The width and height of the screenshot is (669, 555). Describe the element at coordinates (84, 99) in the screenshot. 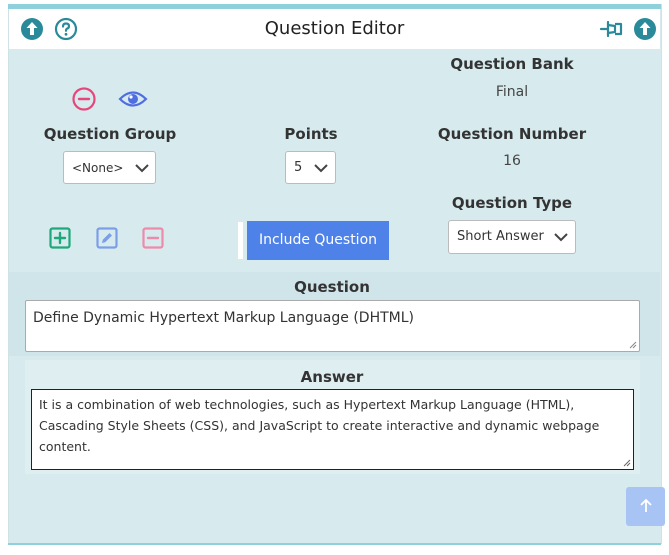

I see `remove-circle-icon` at that location.